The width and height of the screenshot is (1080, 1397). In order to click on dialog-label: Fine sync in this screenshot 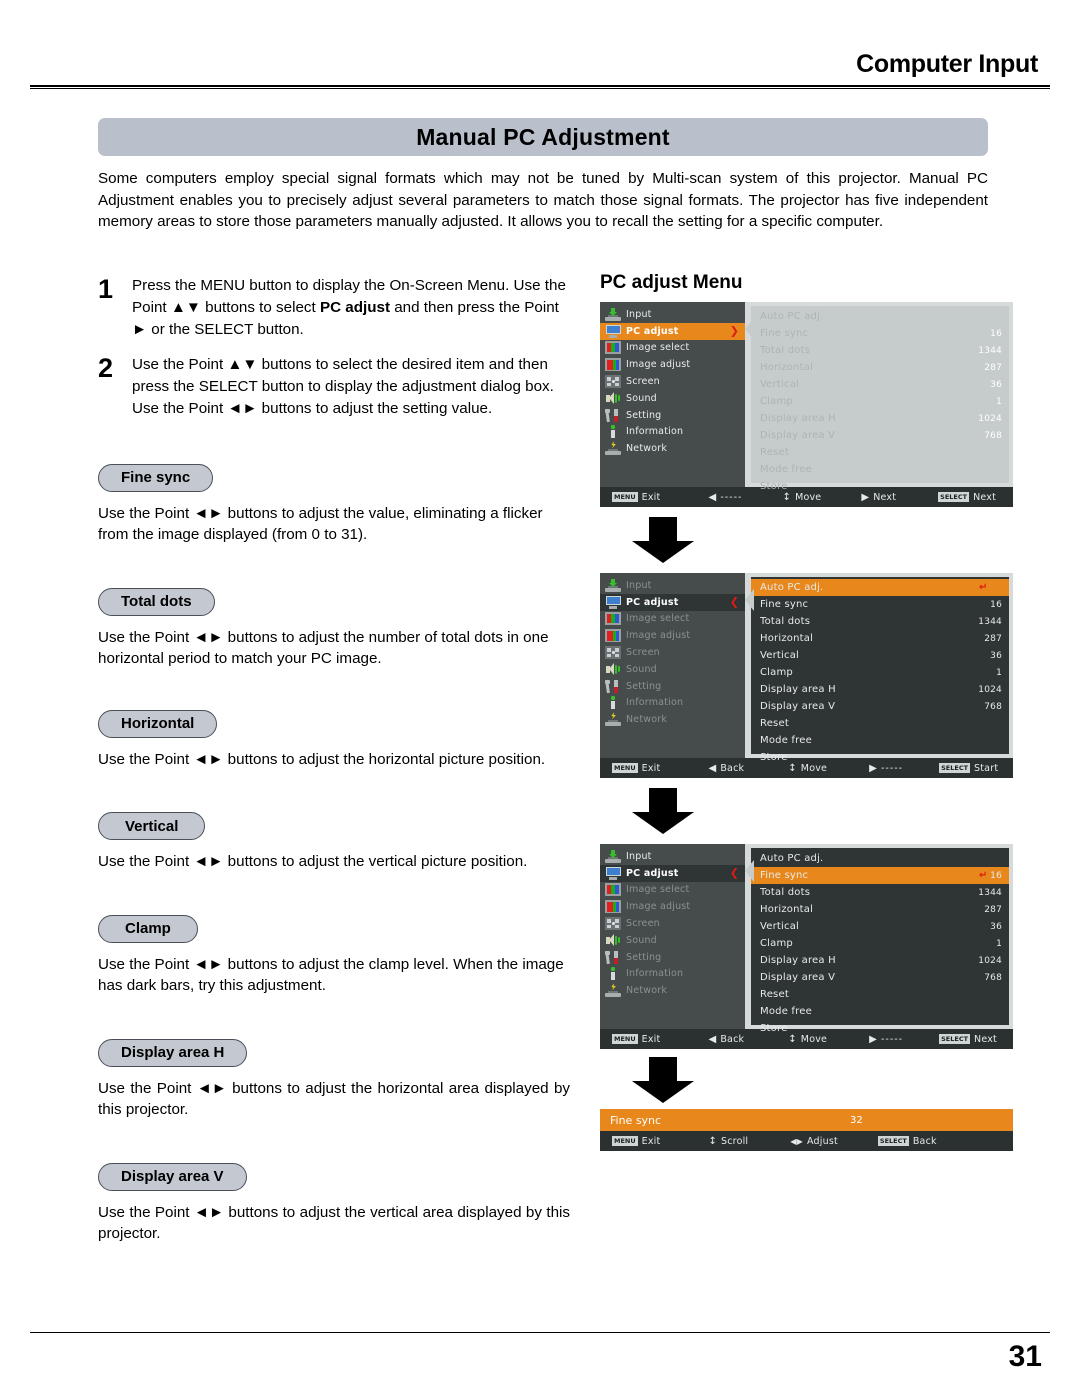, I will do `click(636, 1120)`.